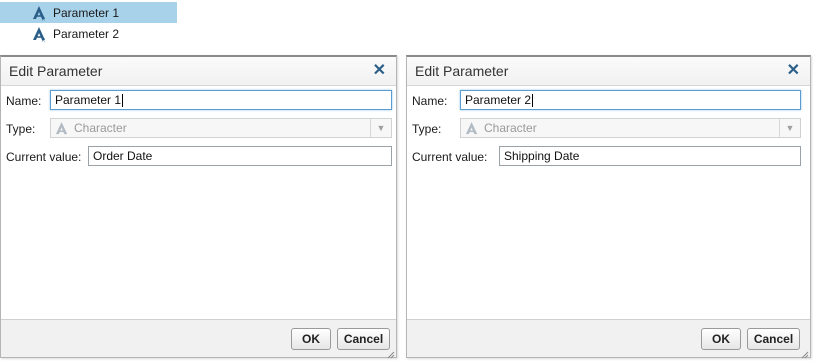 The height and width of the screenshot is (362, 813). I want to click on name-input-value: Parameter 1, so click(88, 100).